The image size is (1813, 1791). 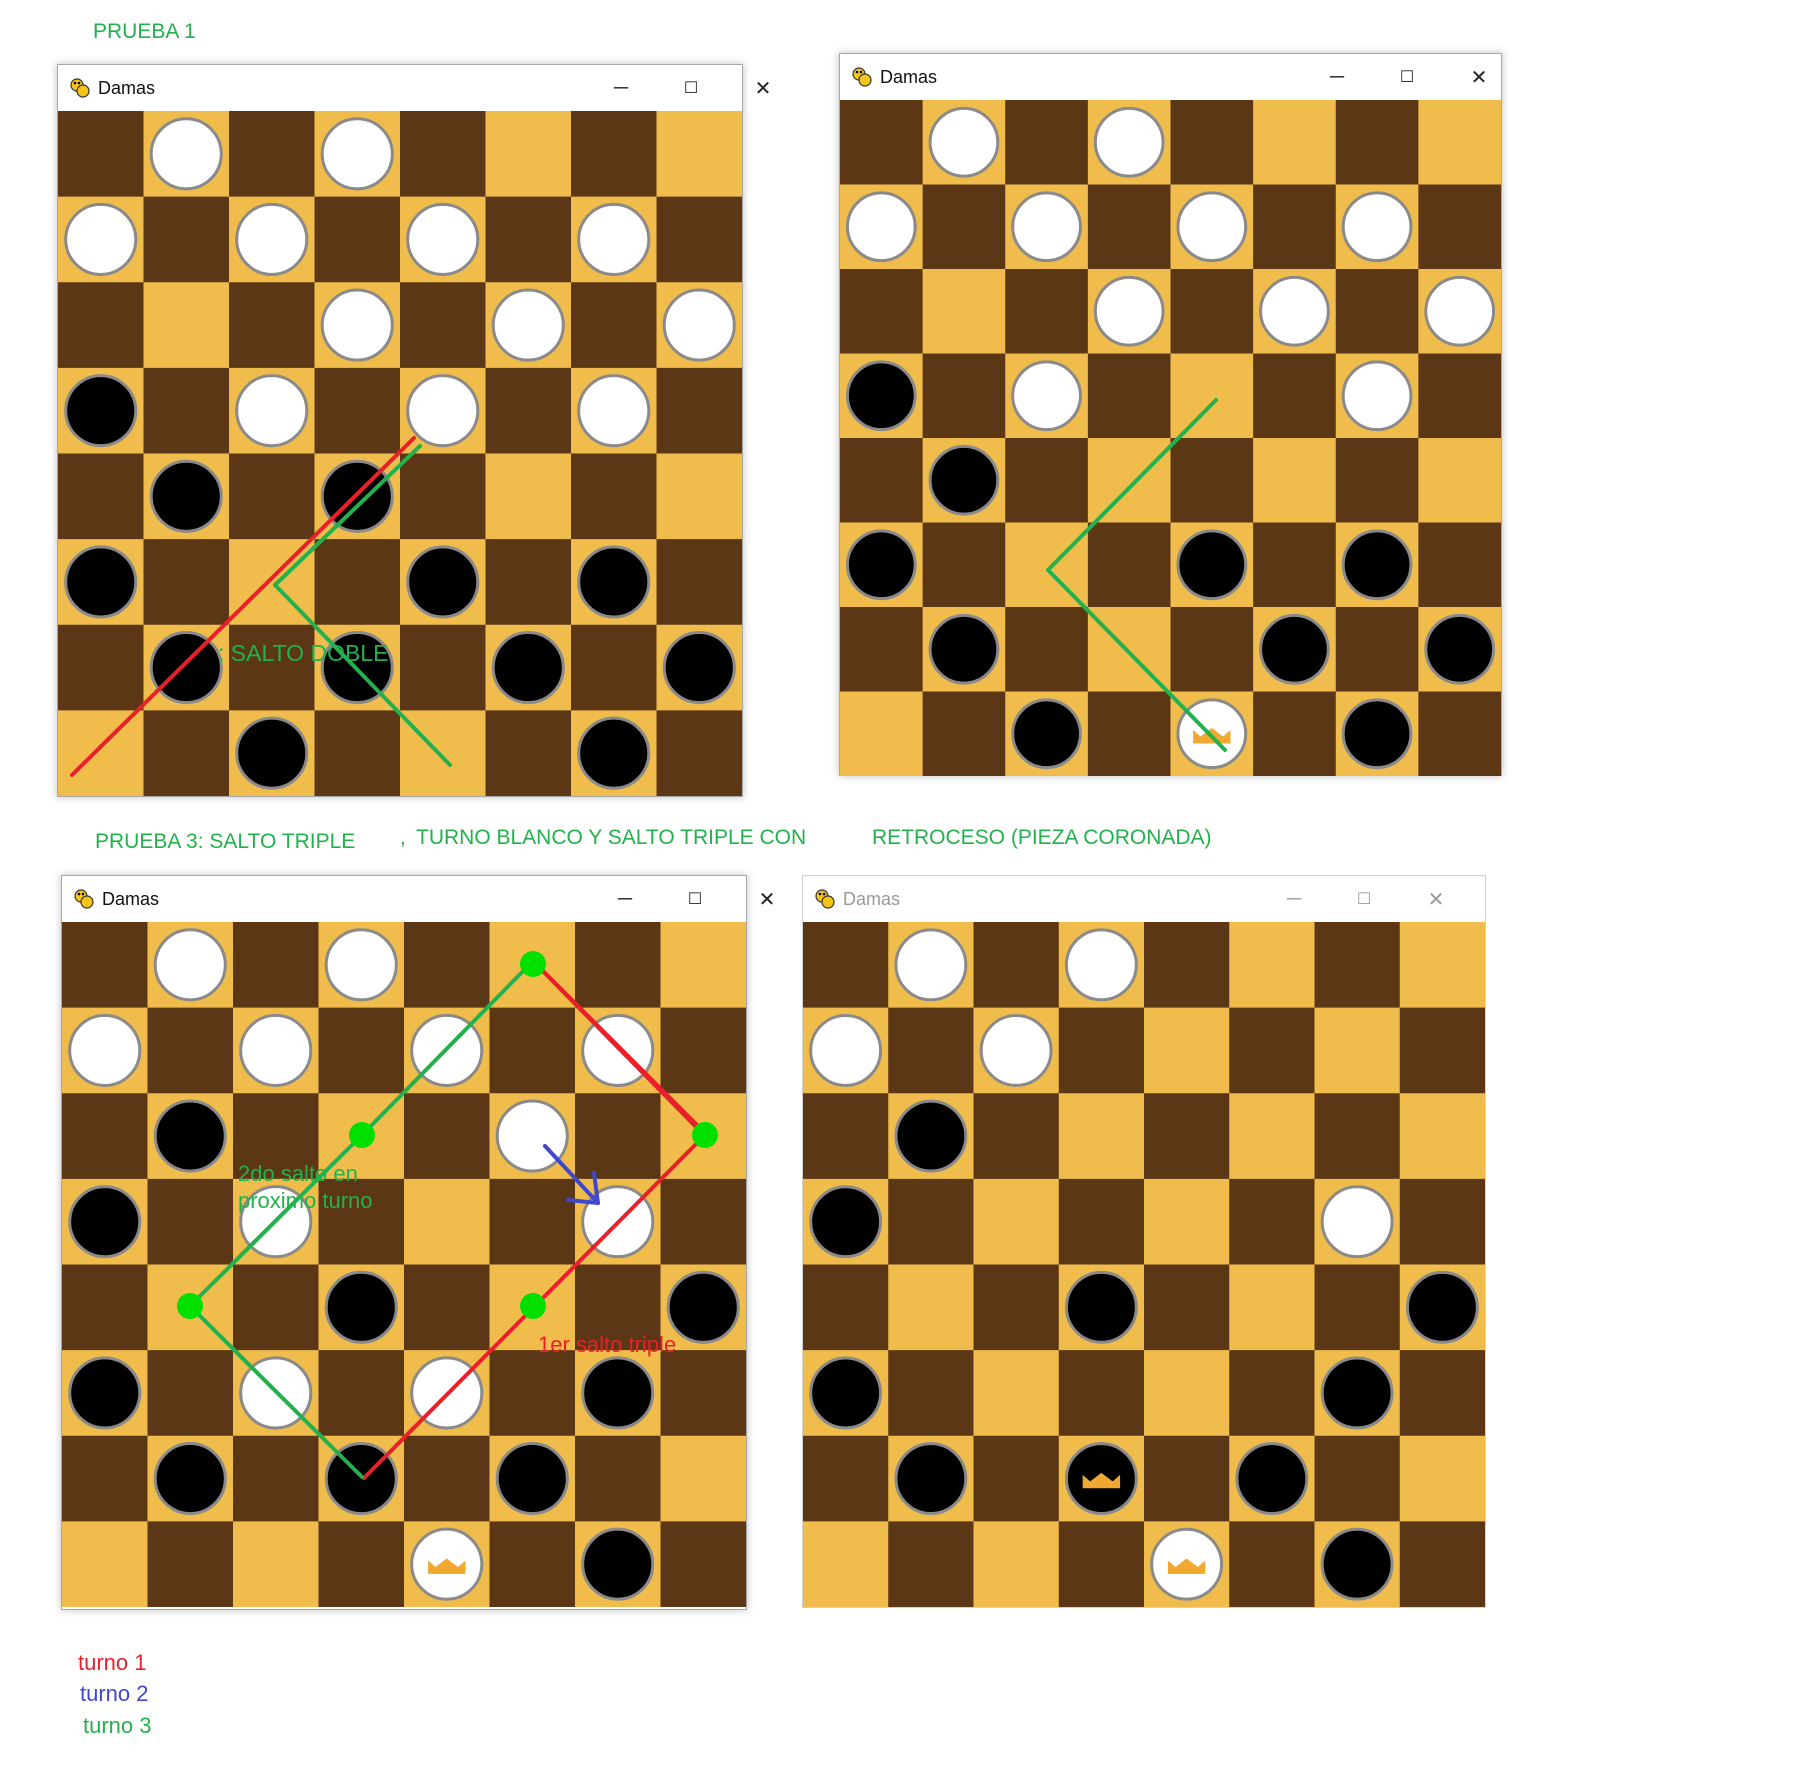 What do you see at coordinates (1101, 1479) in the screenshot?
I see `black-king-piece` at bounding box center [1101, 1479].